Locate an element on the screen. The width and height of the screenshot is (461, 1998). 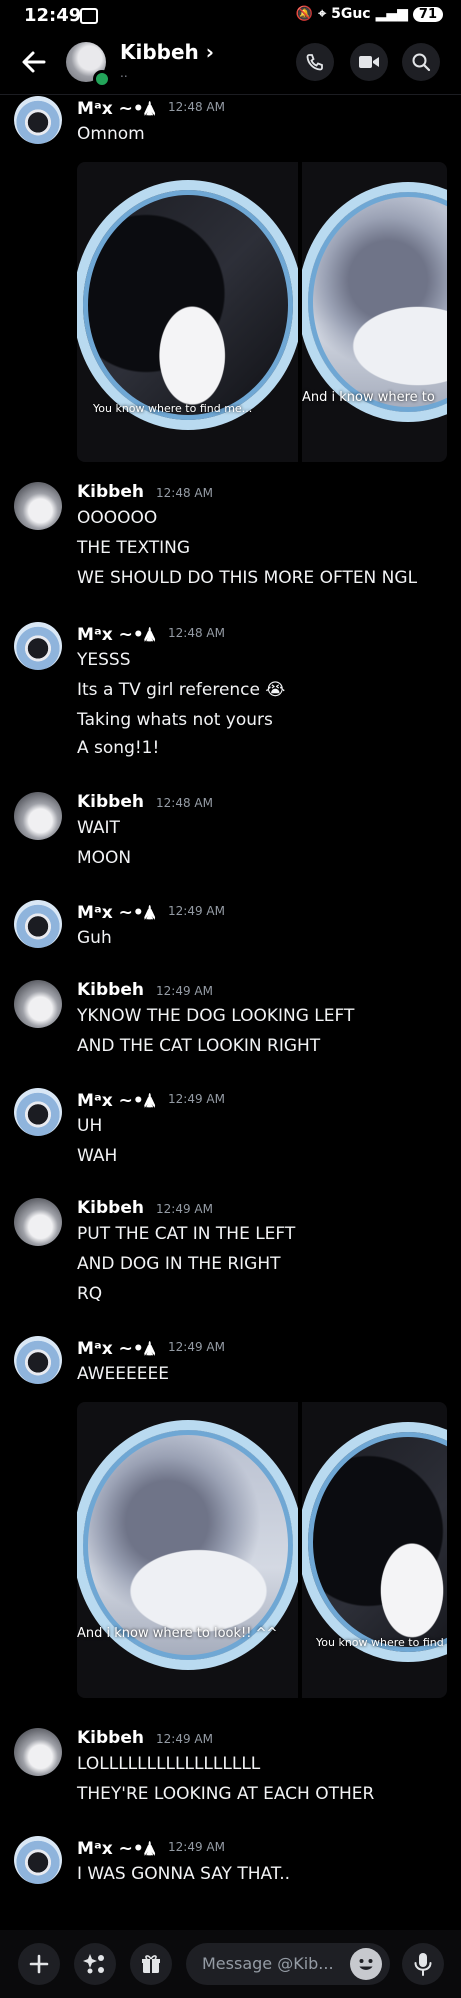
message-text: A song!1! is located at coordinates (118, 748).